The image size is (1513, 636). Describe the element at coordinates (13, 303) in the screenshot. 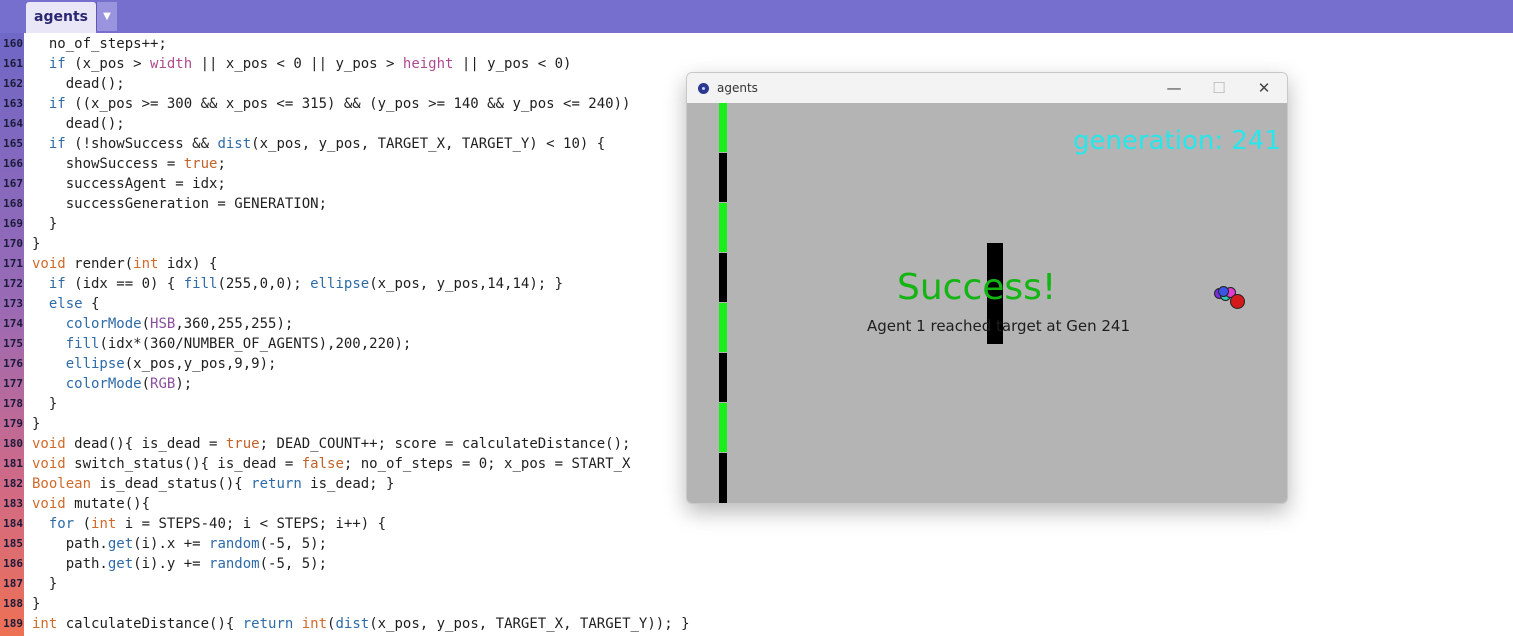

I see `line-number: 173` at that location.